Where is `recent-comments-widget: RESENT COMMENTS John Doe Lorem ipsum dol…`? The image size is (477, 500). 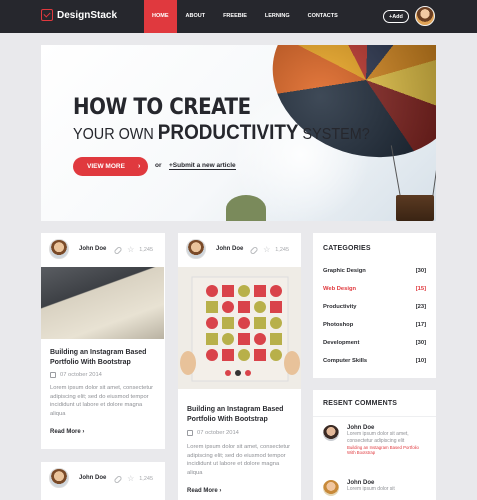 recent-comments-widget: RESENT COMMENTS John Doe Lorem ipsum dol… is located at coordinates (374, 445).